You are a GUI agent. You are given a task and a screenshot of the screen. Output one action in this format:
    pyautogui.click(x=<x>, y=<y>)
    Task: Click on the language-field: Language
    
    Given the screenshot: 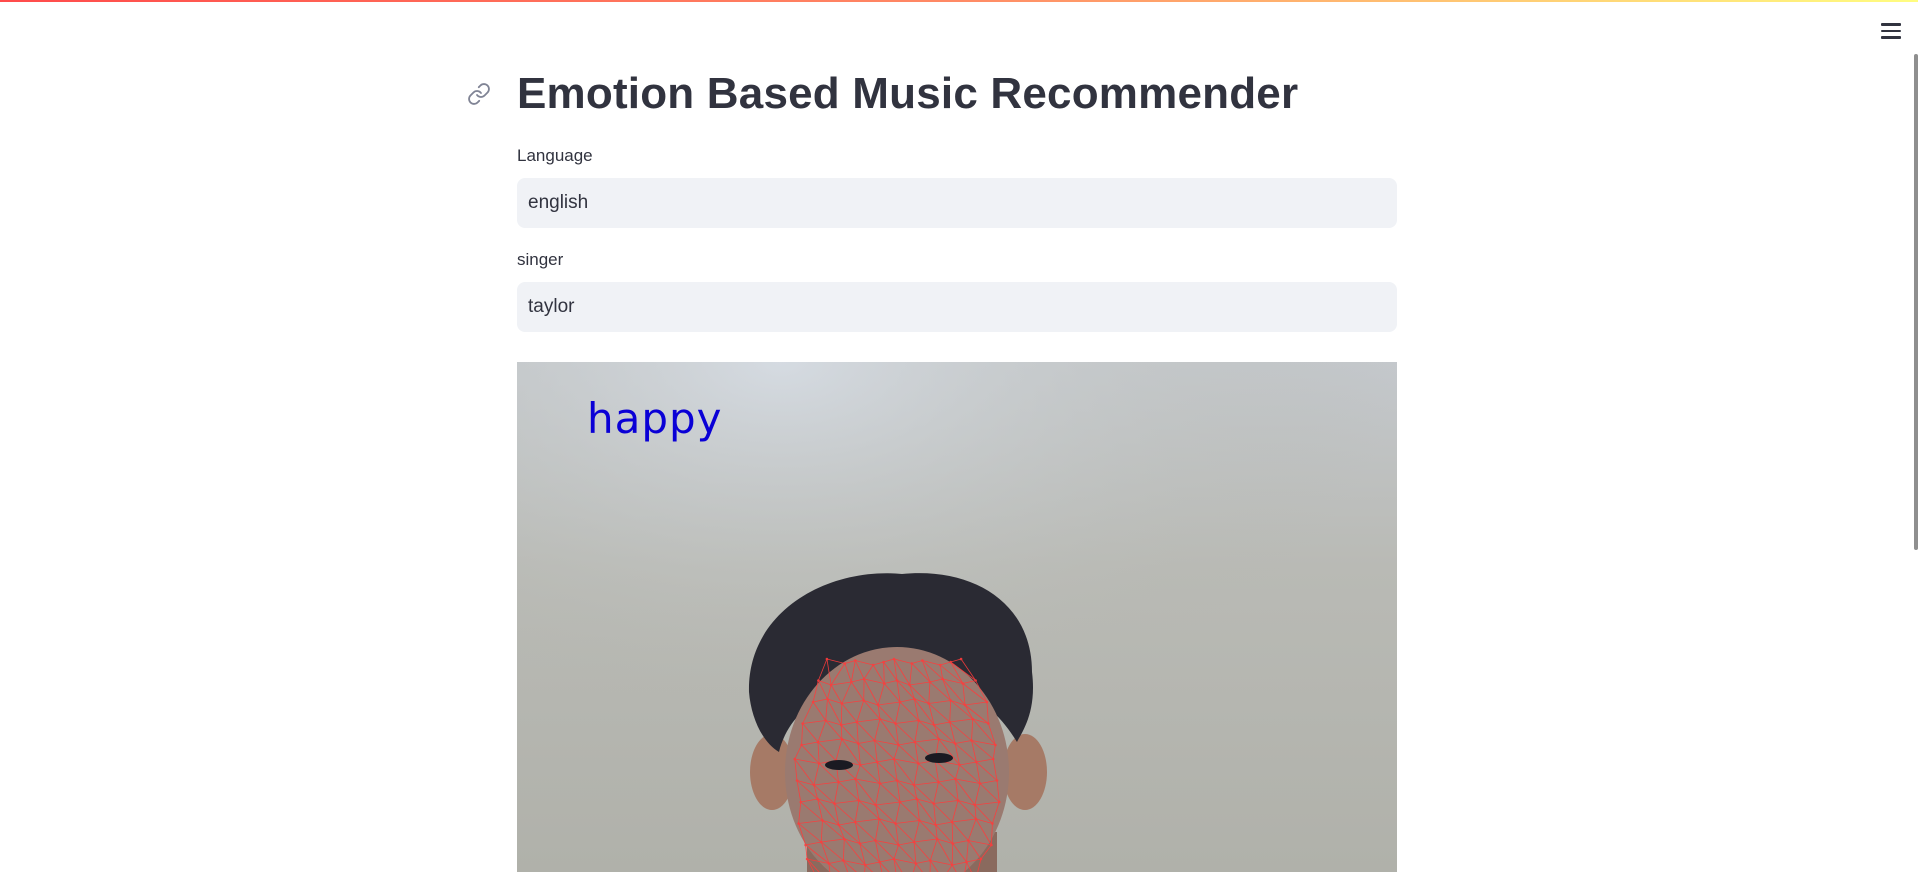 What is the action you would take?
    pyautogui.click(x=957, y=187)
    